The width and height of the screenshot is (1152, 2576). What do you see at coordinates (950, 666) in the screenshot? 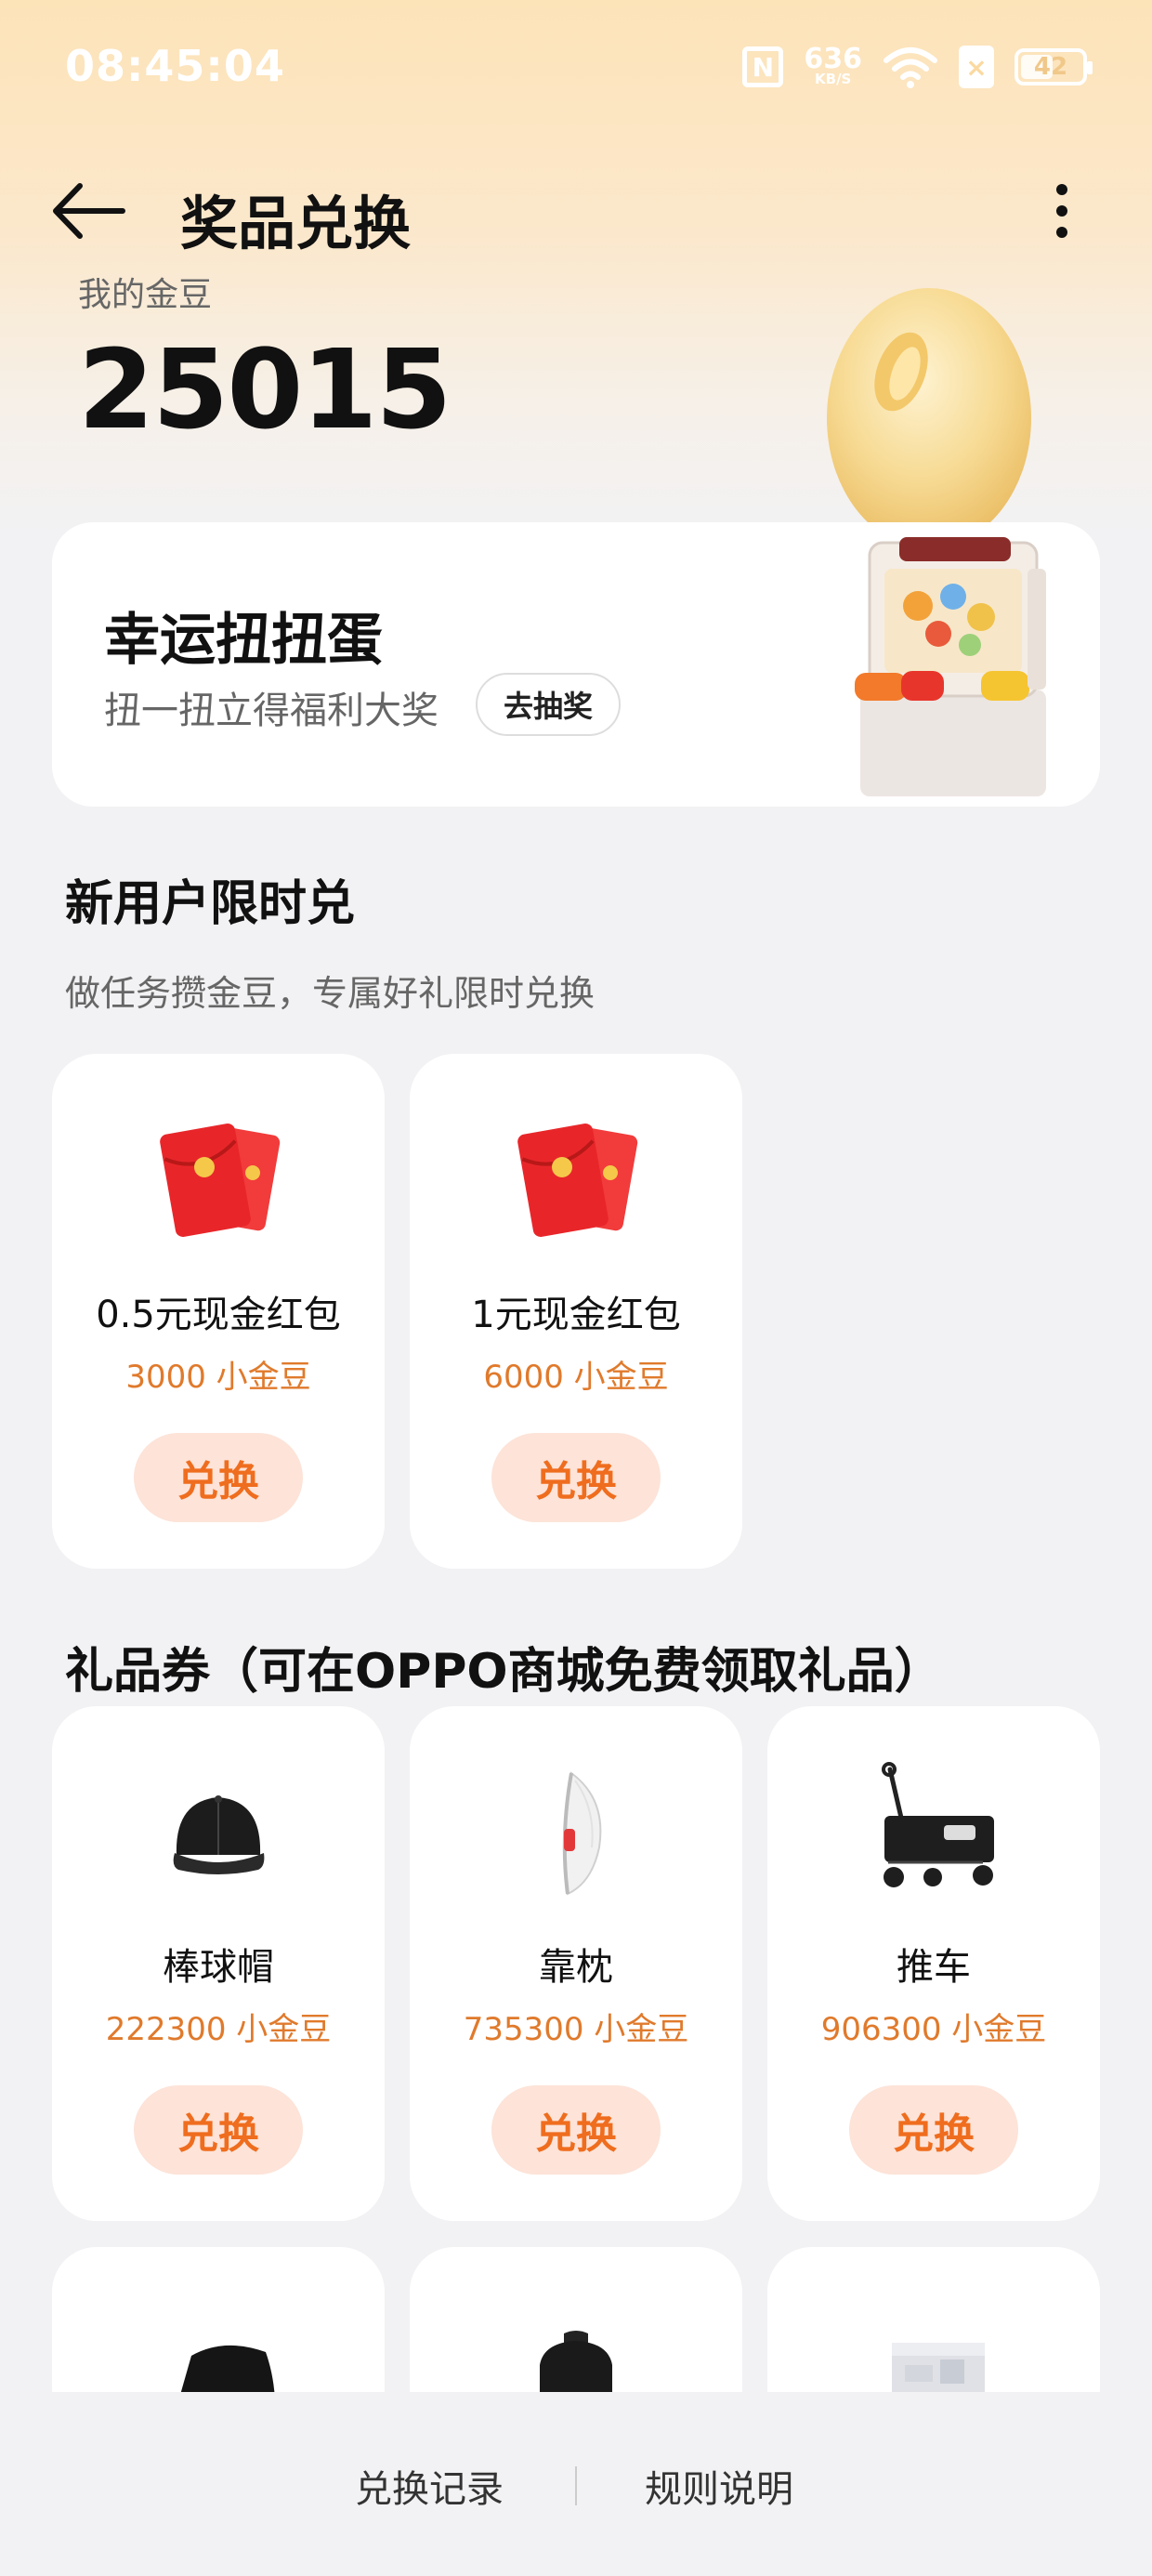
I see `gacha-machine-icon` at bounding box center [950, 666].